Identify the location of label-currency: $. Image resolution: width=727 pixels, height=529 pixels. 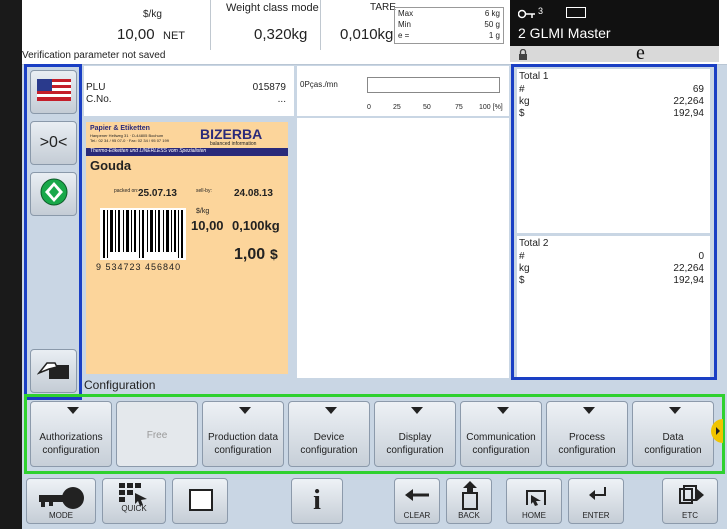
(274, 254).